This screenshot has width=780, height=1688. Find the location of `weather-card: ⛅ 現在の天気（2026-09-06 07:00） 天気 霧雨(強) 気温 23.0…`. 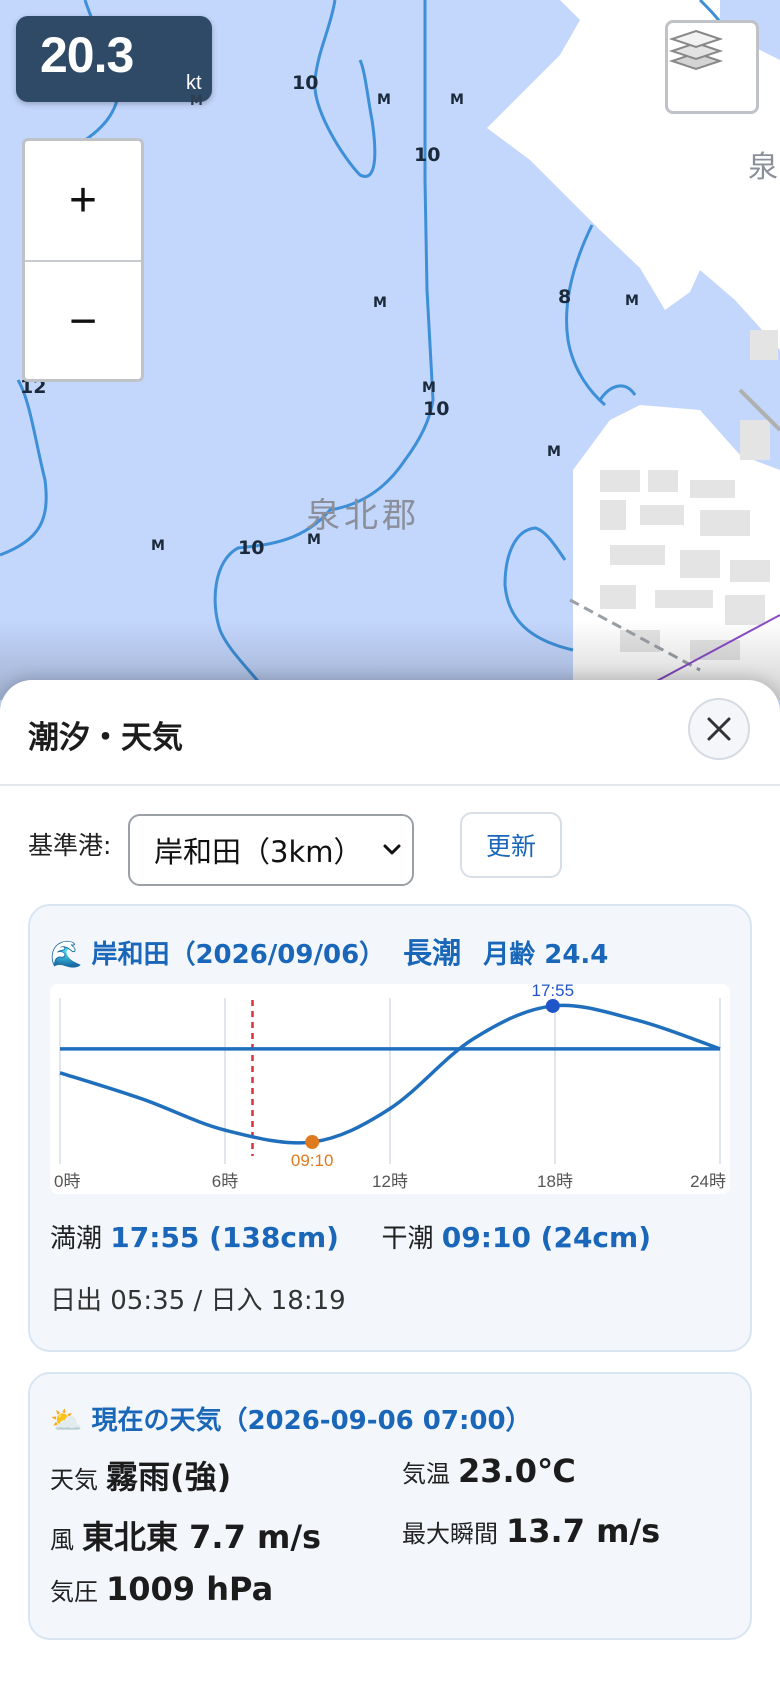

weather-card: ⛅ 現在の天気（2026-09-06 07:00） 天気 霧雨(強) 気温 23.0… is located at coordinates (390, 1506).